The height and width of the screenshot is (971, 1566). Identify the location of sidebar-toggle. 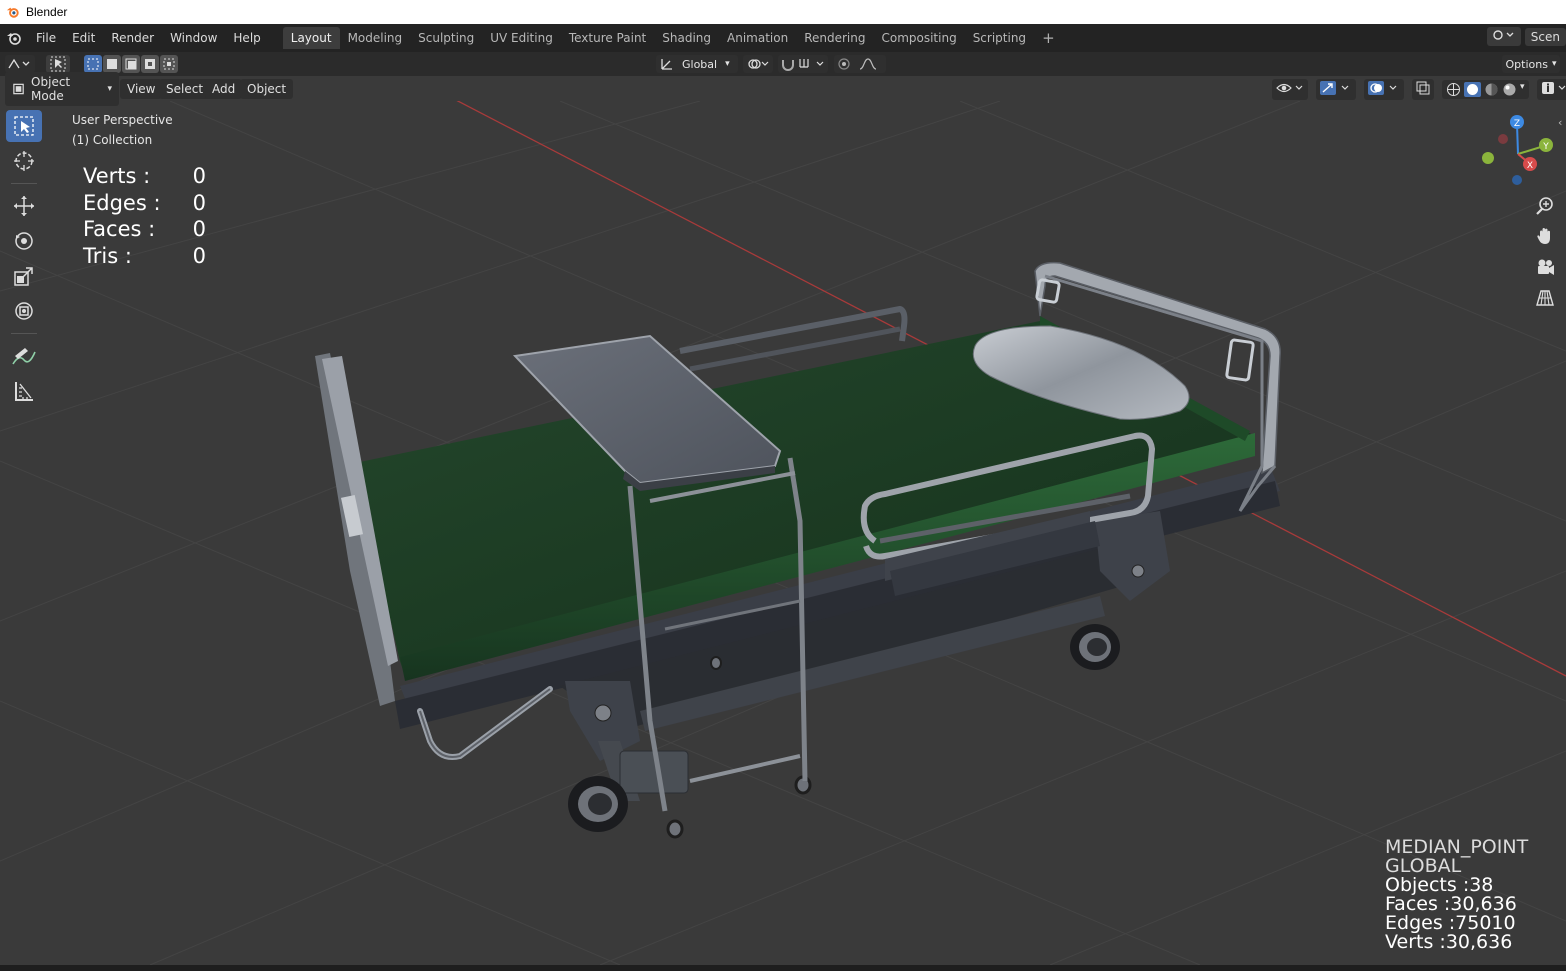
(1551, 89).